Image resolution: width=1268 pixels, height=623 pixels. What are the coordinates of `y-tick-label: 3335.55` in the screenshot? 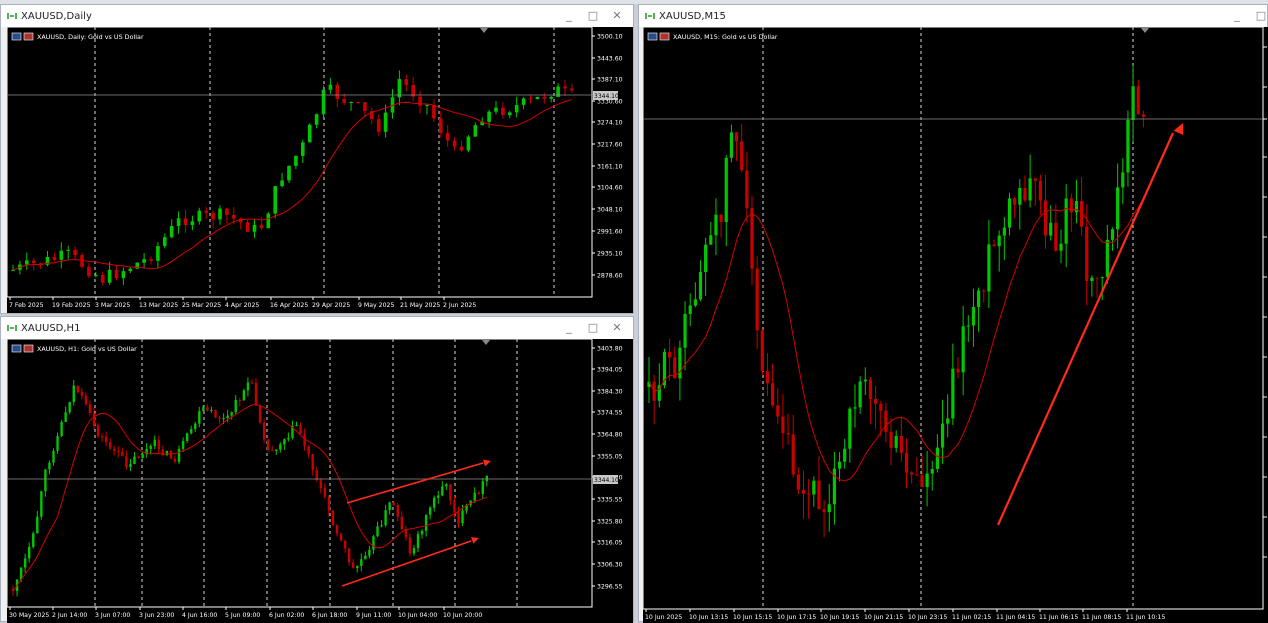 It's located at (610, 500).